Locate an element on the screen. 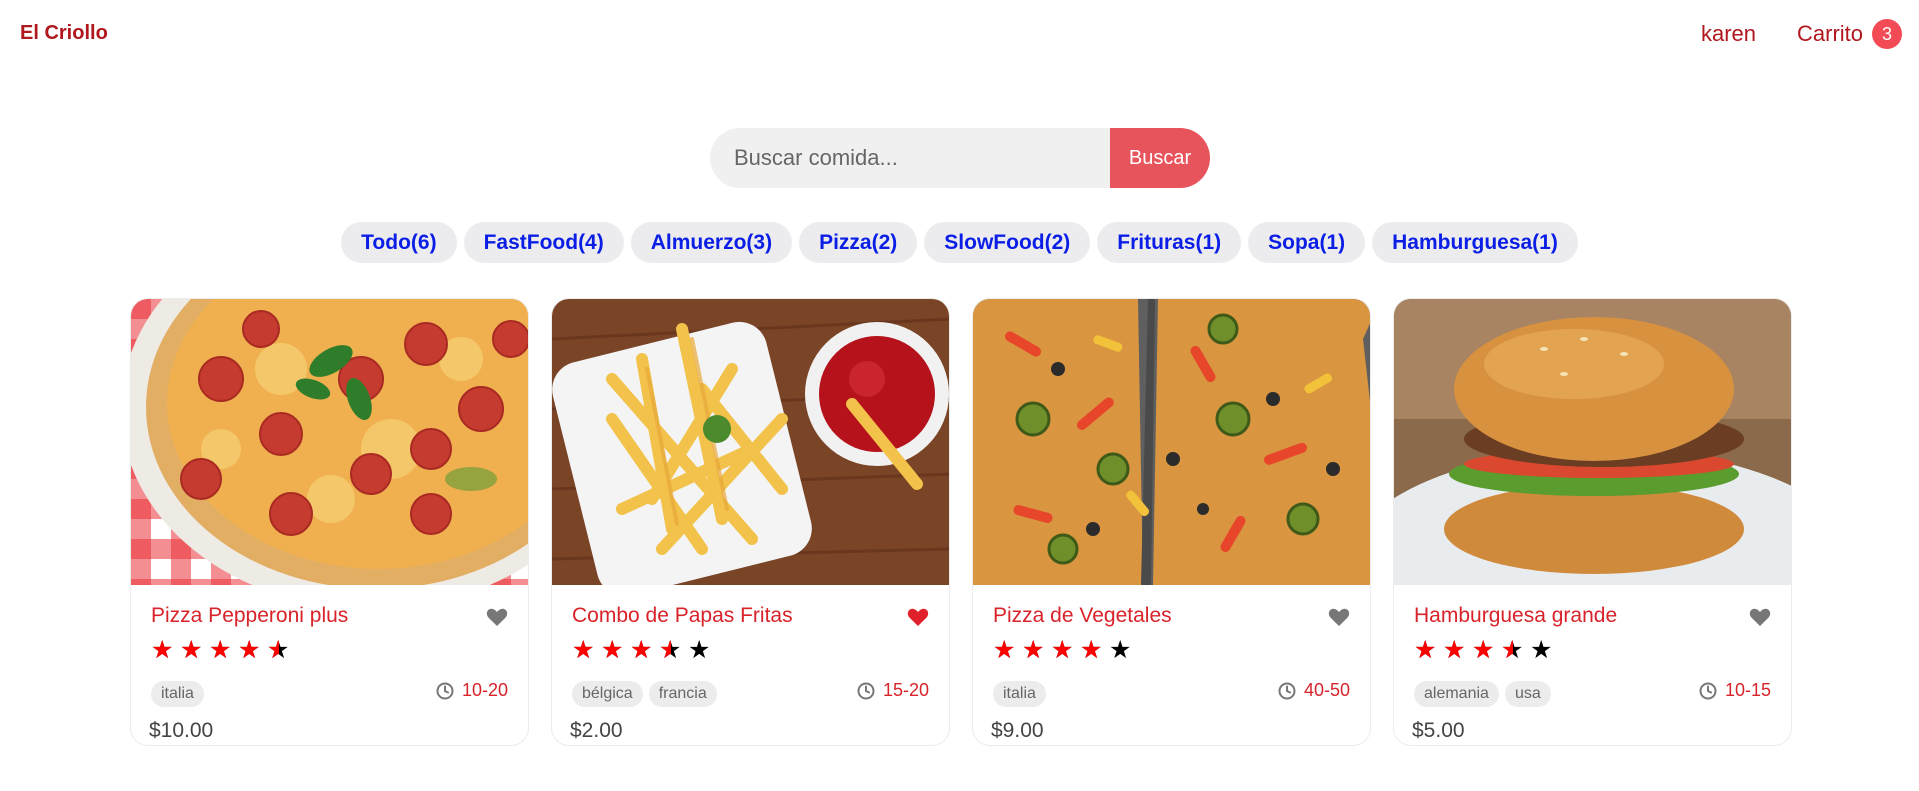 The height and width of the screenshot is (791, 1919). tag-filter: Pizza(2) is located at coordinates (858, 242).